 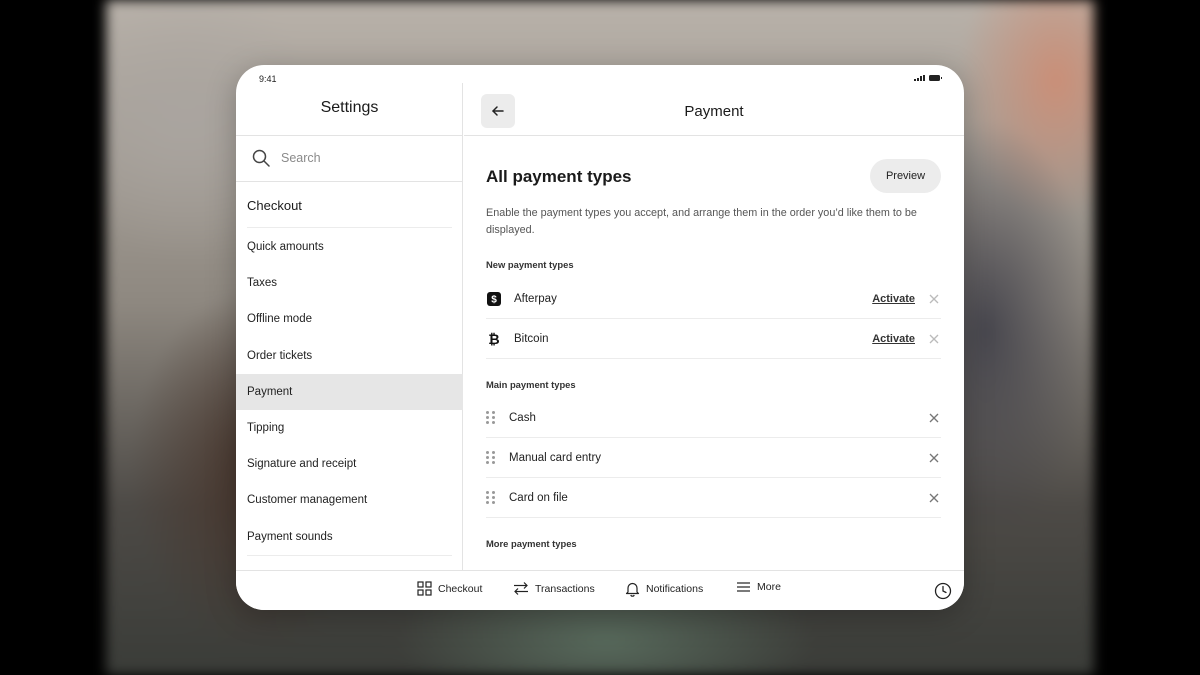 I want to click on afterpay-icon: $, so click(x=494, y=299).